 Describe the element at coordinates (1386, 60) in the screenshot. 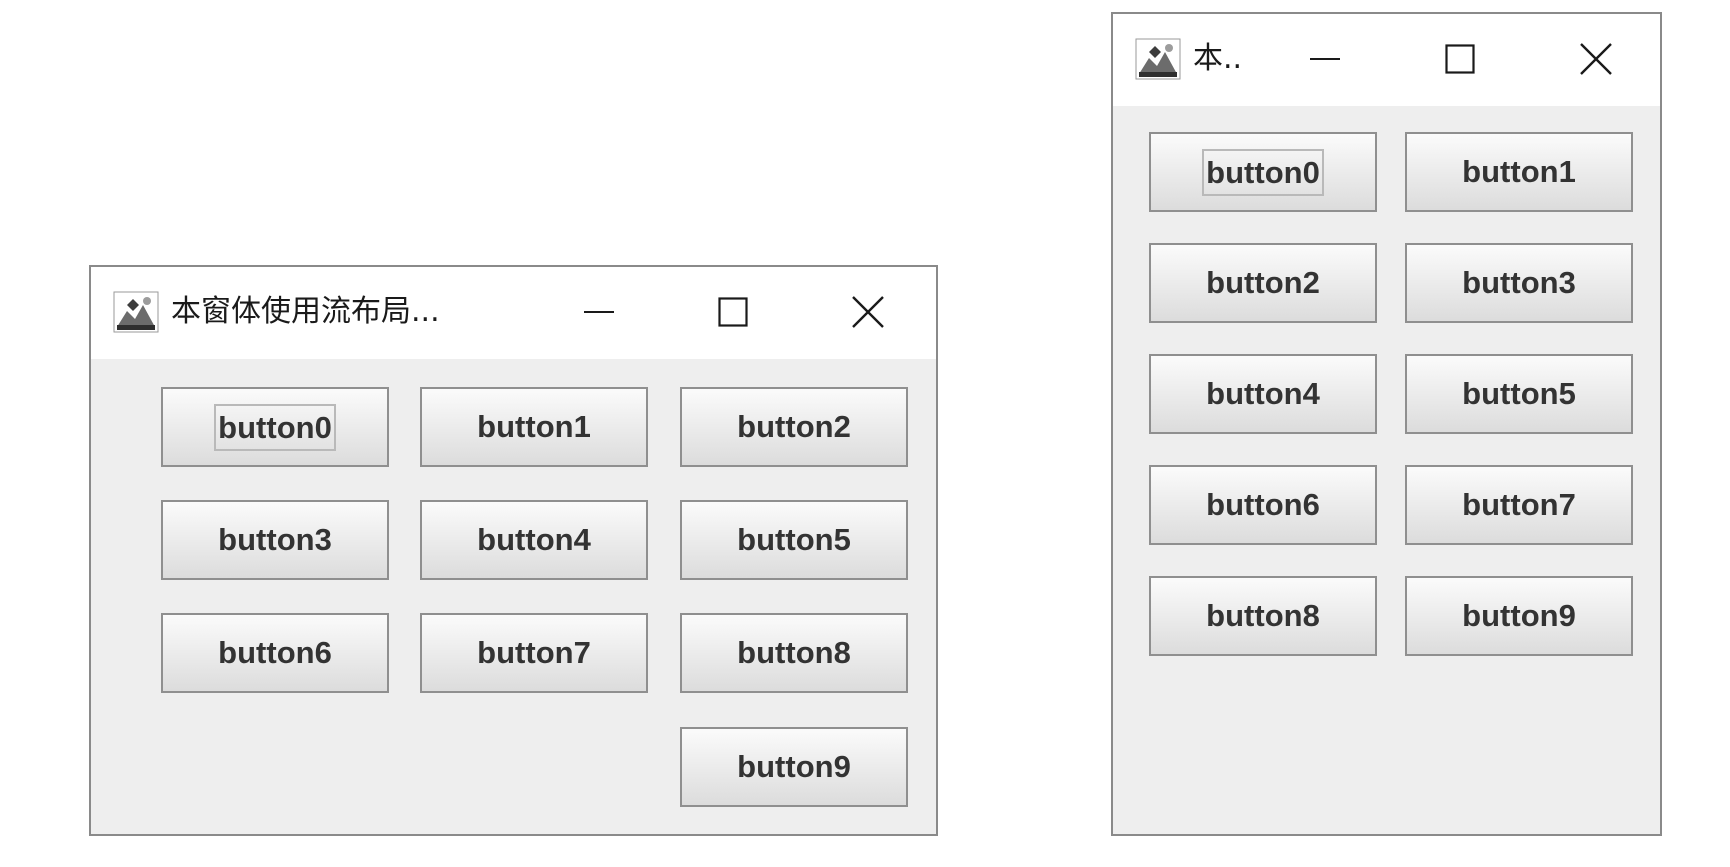

I see `title-bar: 本..` at that location.